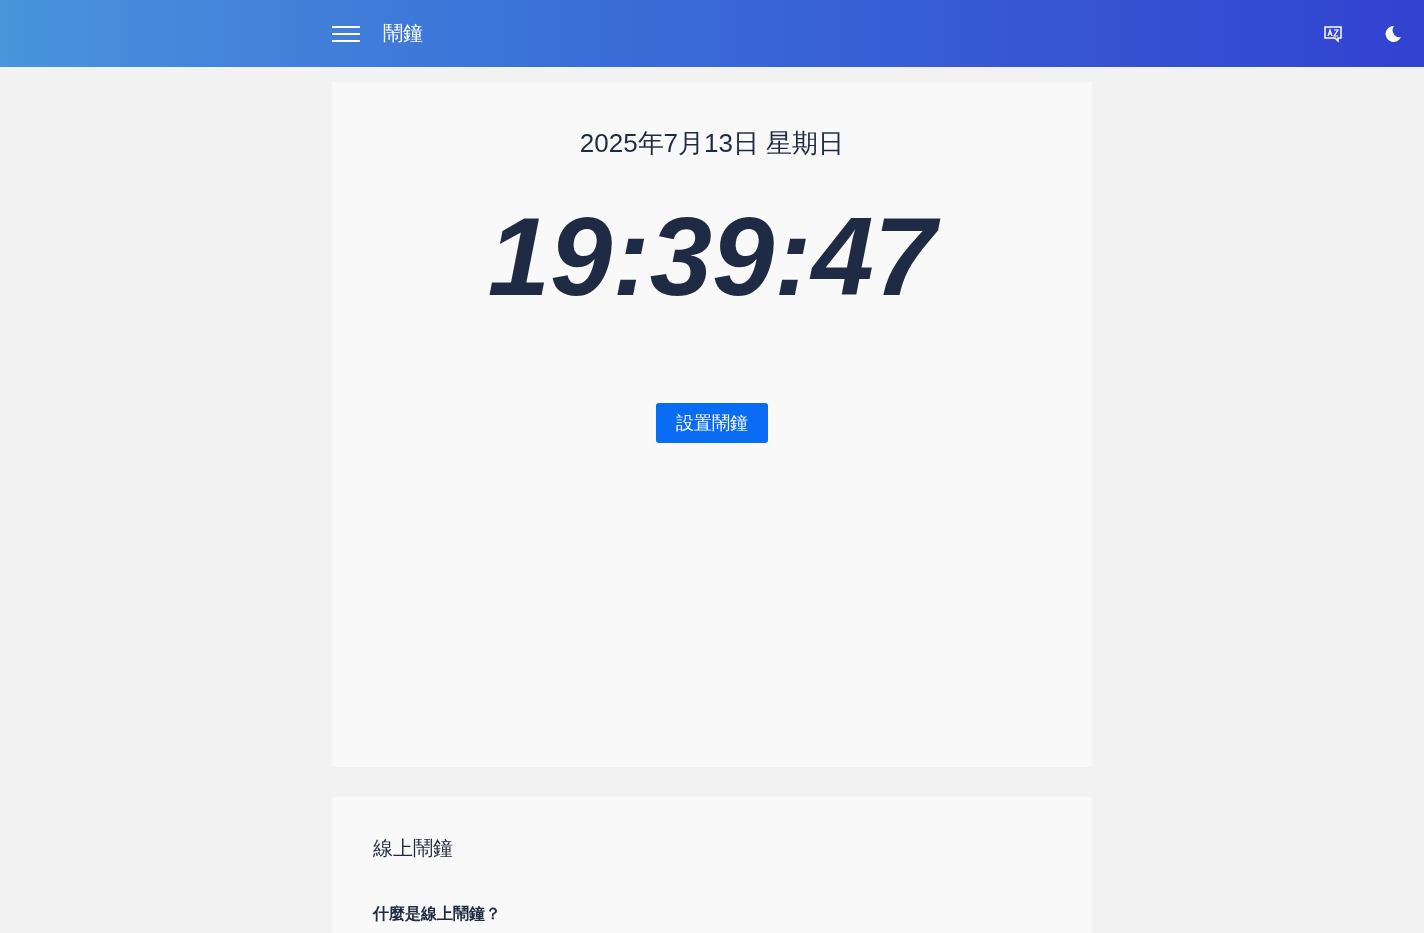  Describe the element at coordinates (413, 848) in the screenshot. I see `section-title: 線上鬧鐘` at that location.